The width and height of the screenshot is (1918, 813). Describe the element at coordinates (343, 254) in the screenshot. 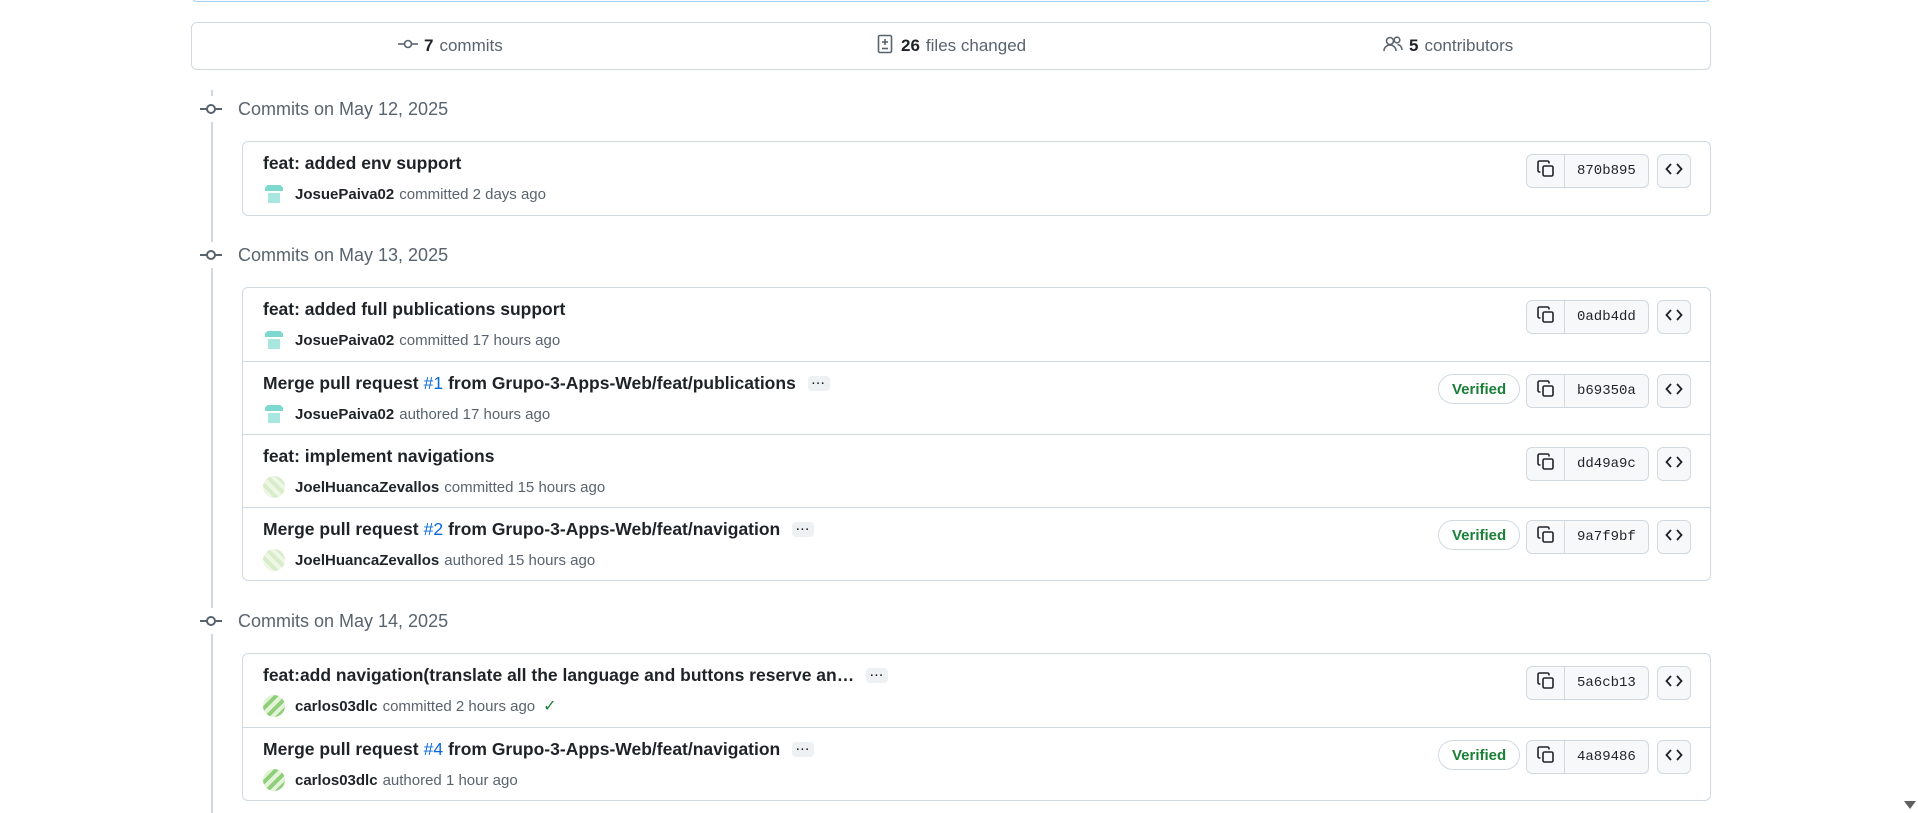

I see `group-date: Commits on May 13, 2025` at that location.